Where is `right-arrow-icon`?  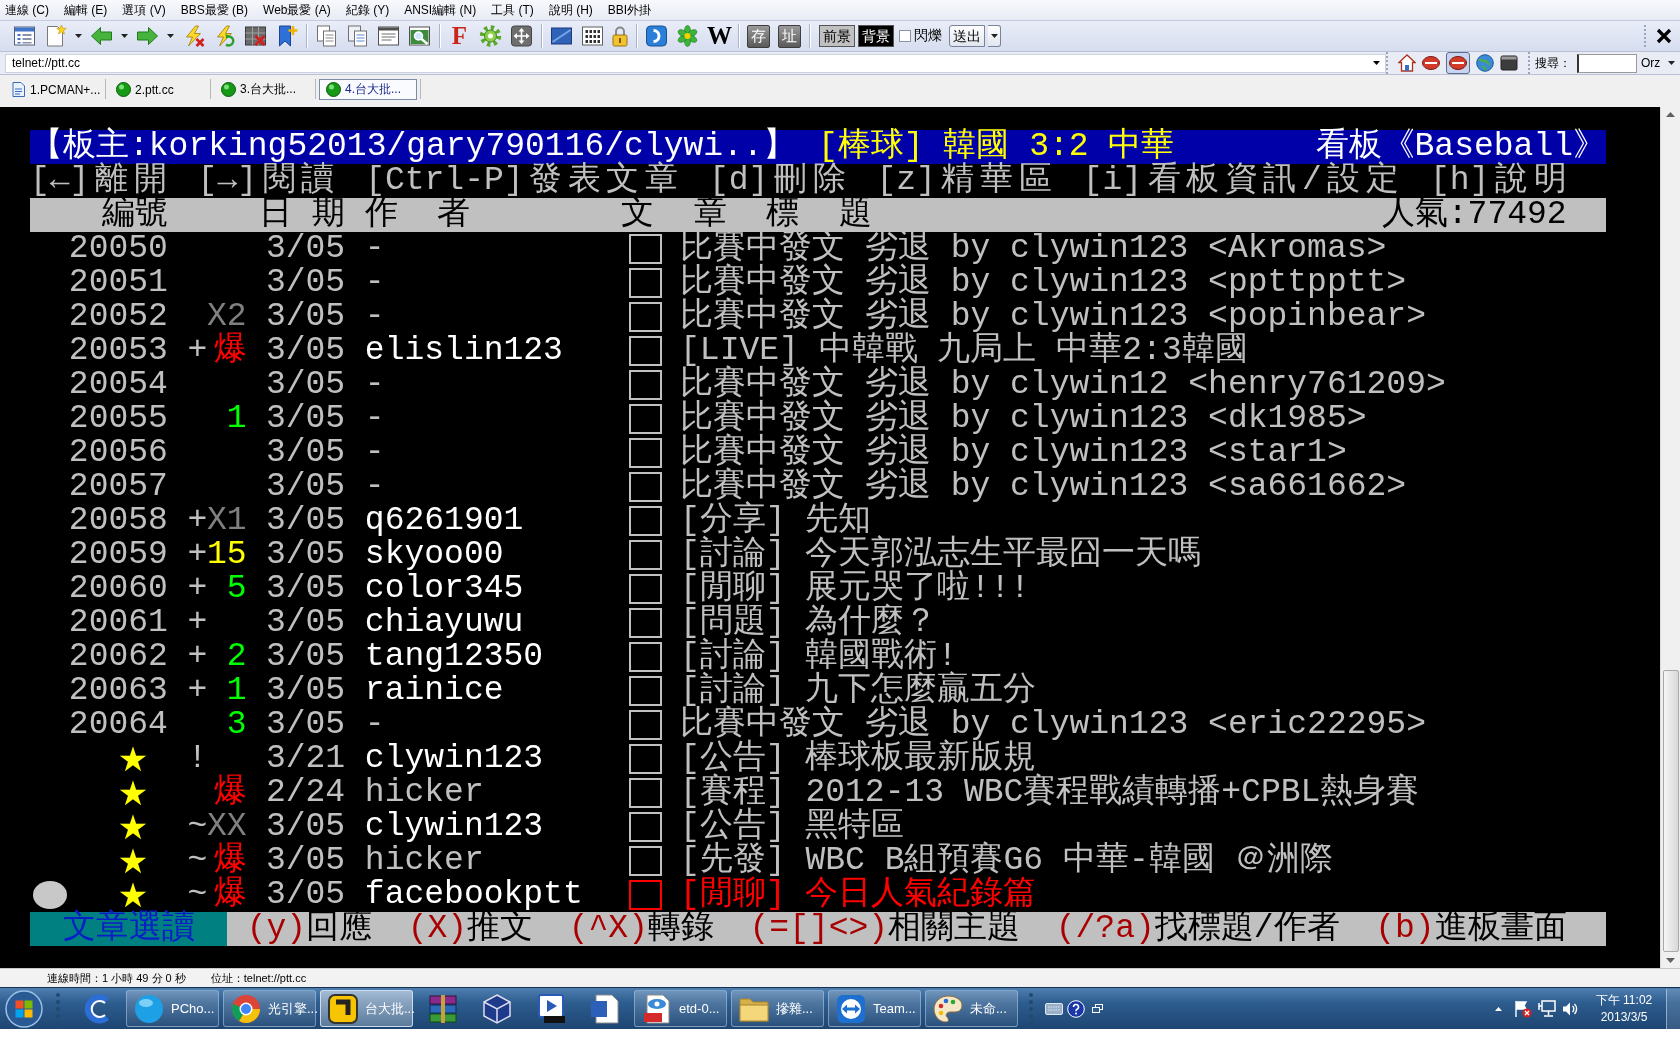 right-arrow-icon is located at coordinates (147, 36).